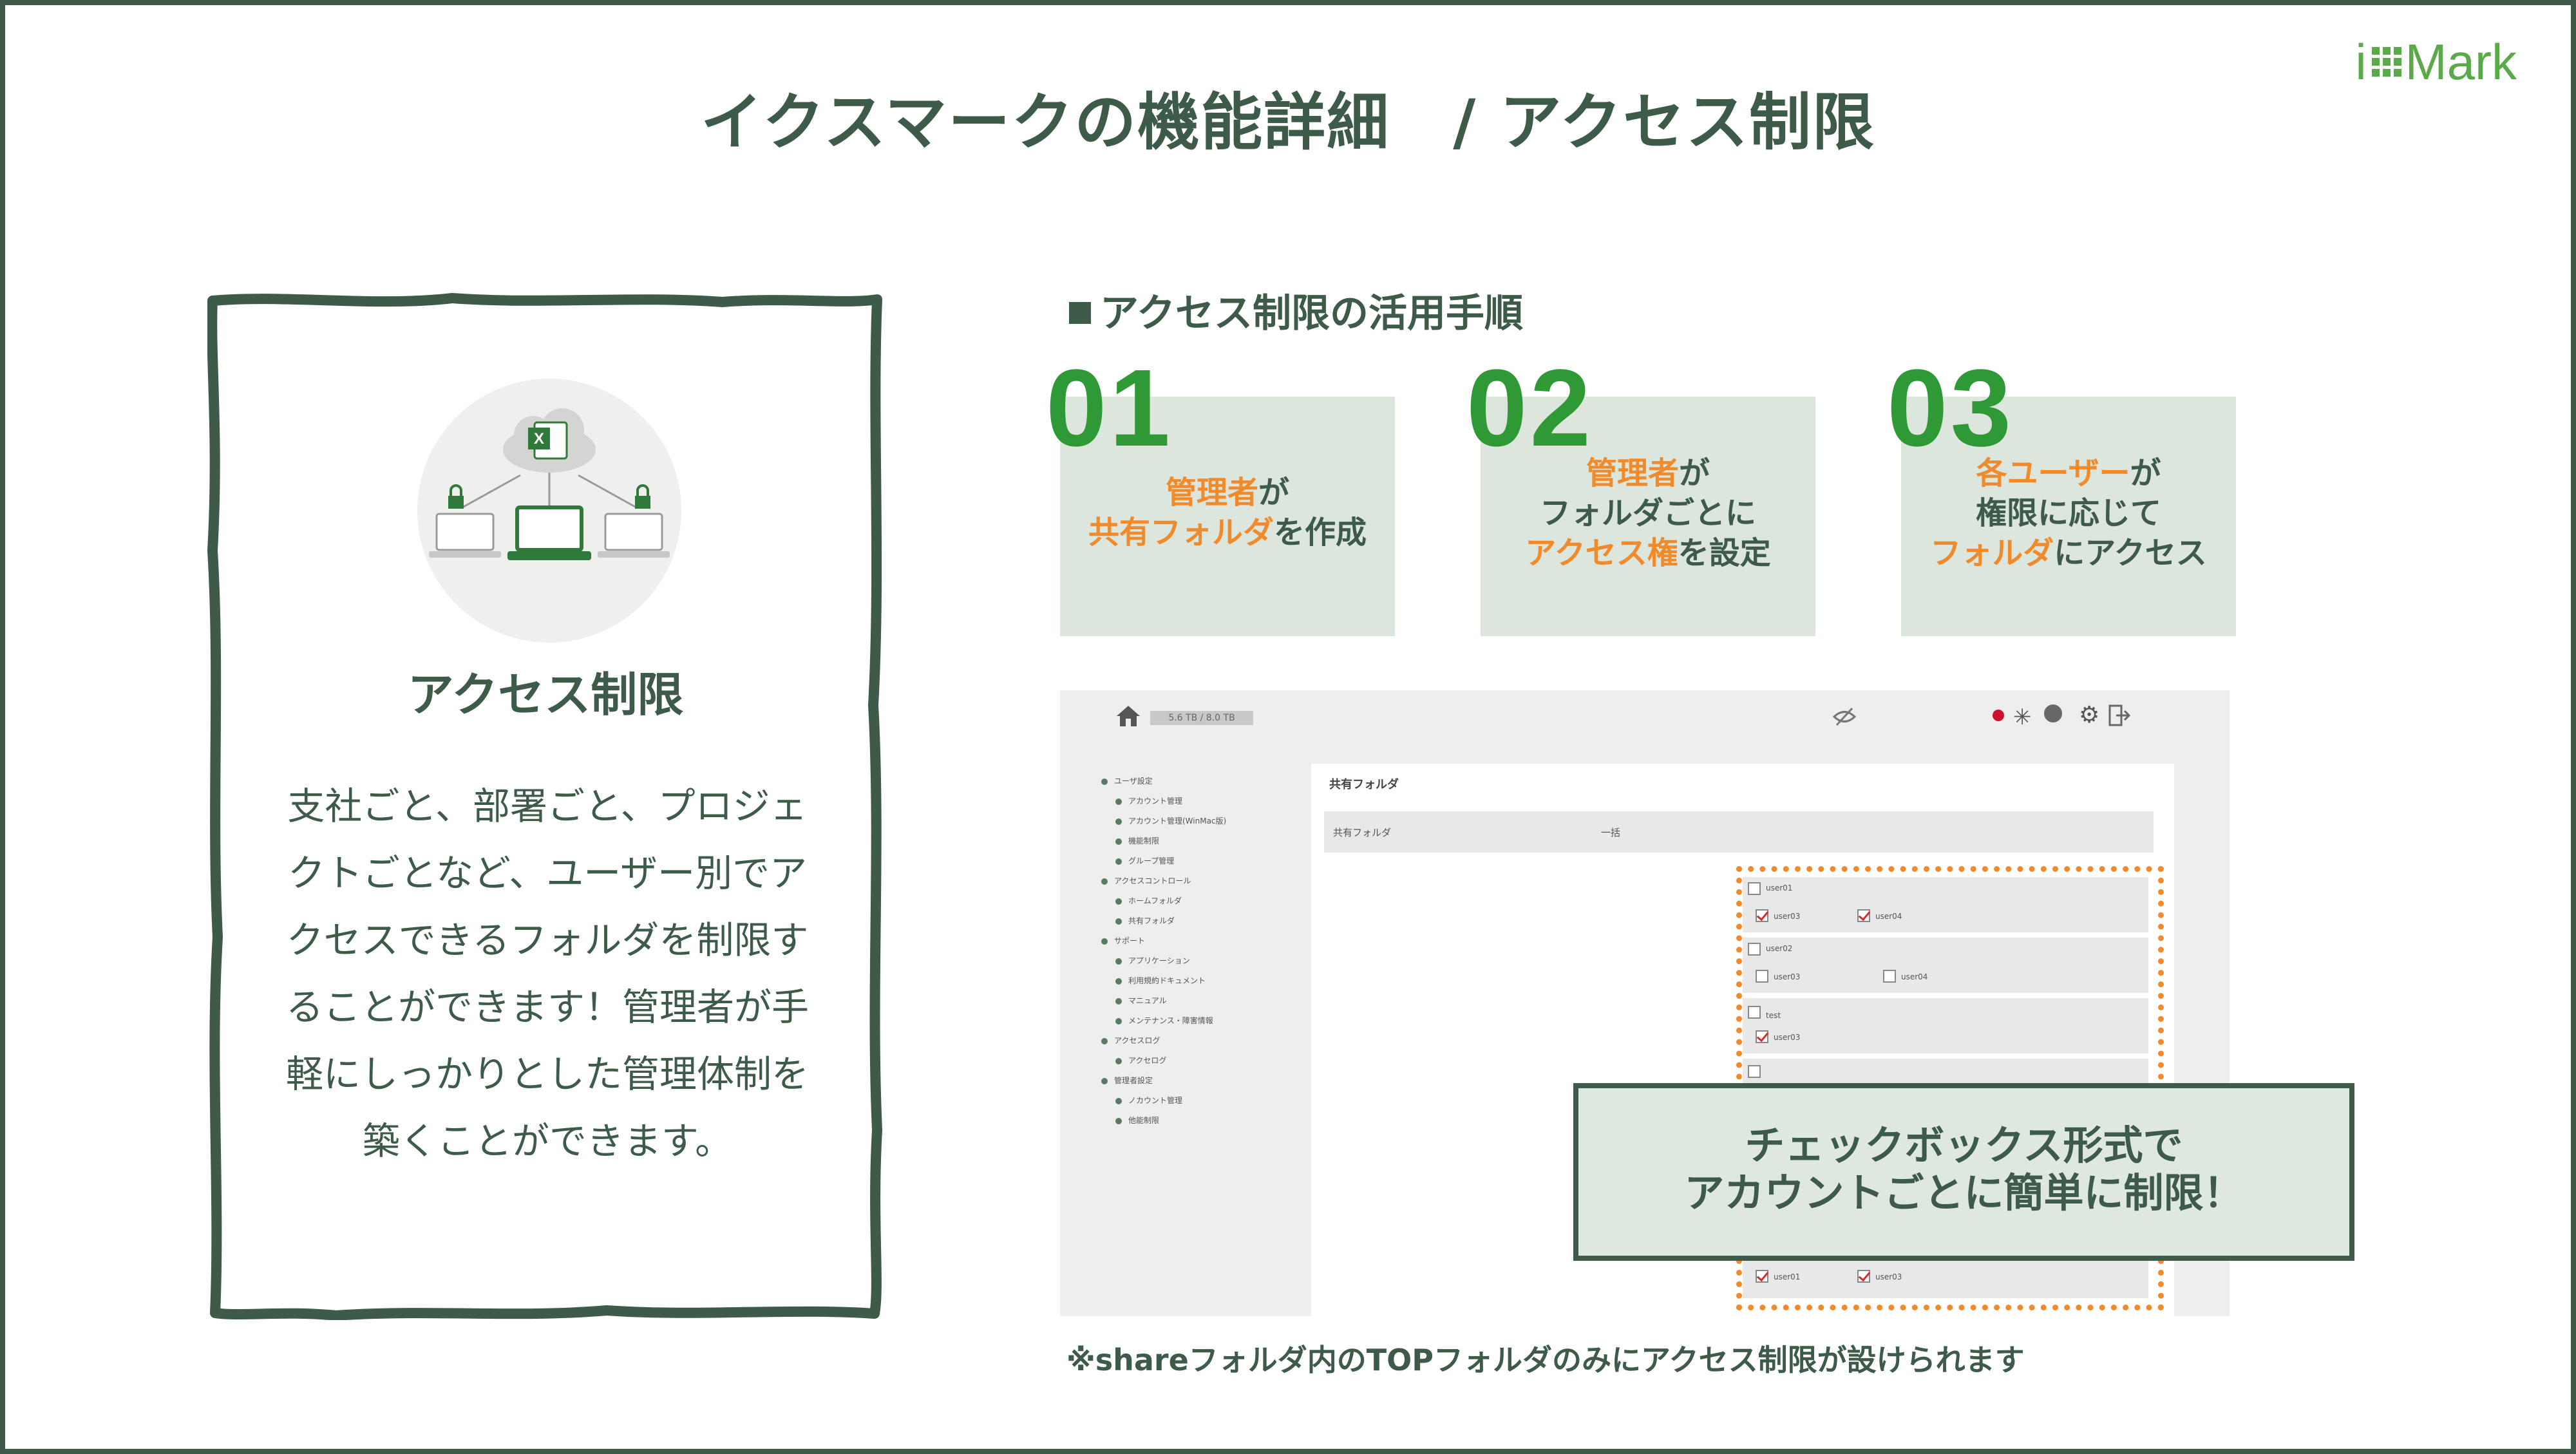 This screenshot has height=1454, width=2576. Describe the element at coordinates (1845, 716) in the screenshot. I see `hide-icon` at that location.